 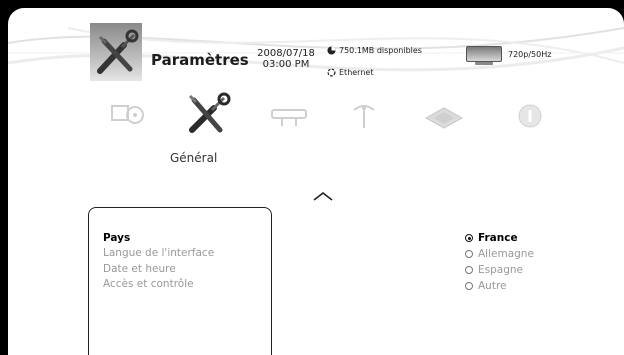 What do you see at coordinates (380, 50) in the screenshot?
I see `disk-space-text: 750.1MB disponibles` at bounding box center [380, 50].